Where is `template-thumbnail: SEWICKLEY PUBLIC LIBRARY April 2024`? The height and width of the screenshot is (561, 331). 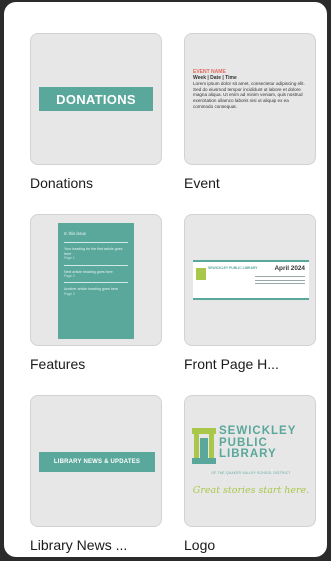
template-thumbnail: SEWICKLEY PUBLIC LIBRARY April 2024 is located at coordinates (250, 280).